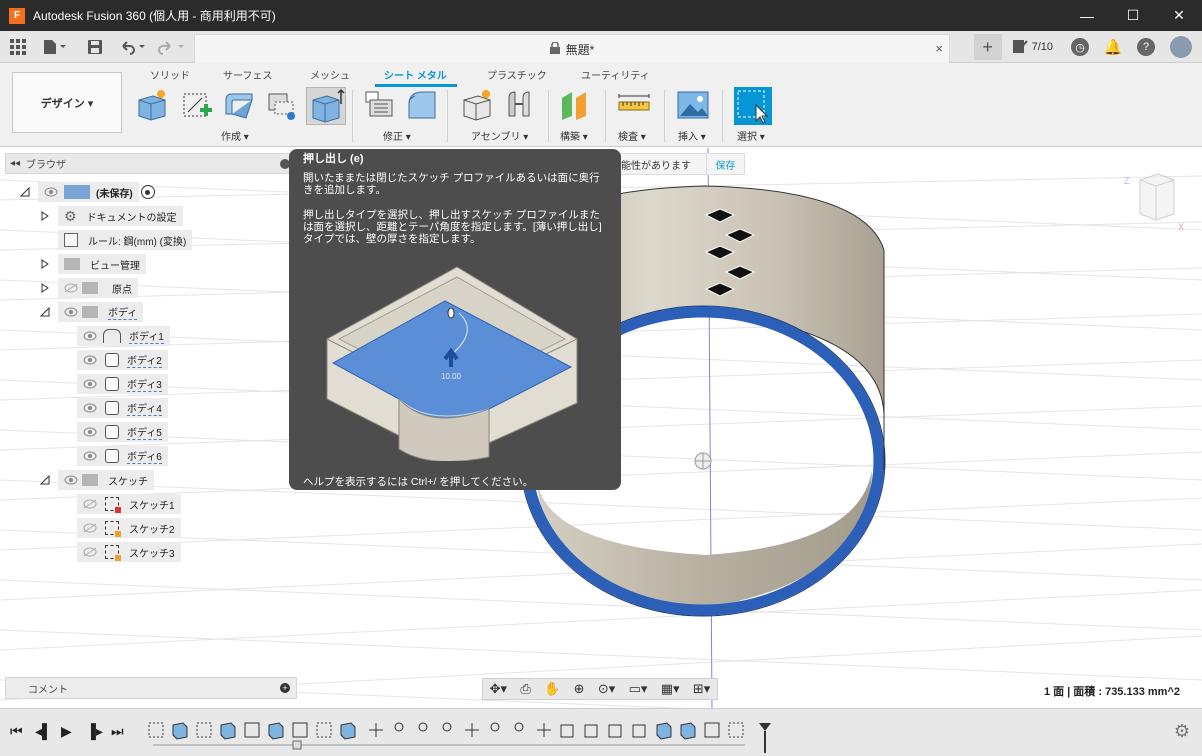 Image resolution: width=1202 pixels, height=756 pixels. Describe the element at coordinates (152, 105) in the screenshot. I see `new-component-icon` at that location.